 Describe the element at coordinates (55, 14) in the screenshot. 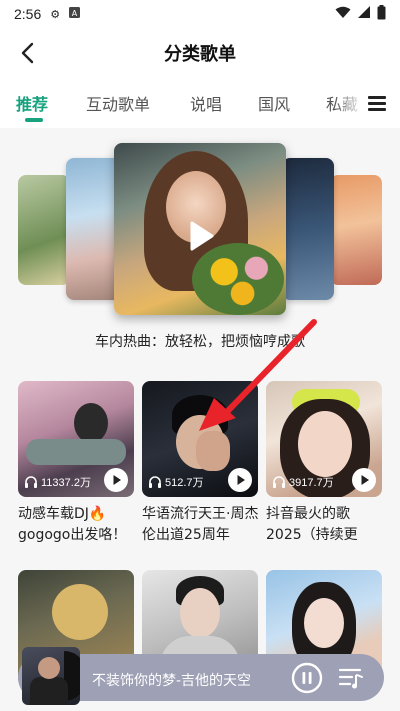

I see `settings-icon: ⚙` at that location.